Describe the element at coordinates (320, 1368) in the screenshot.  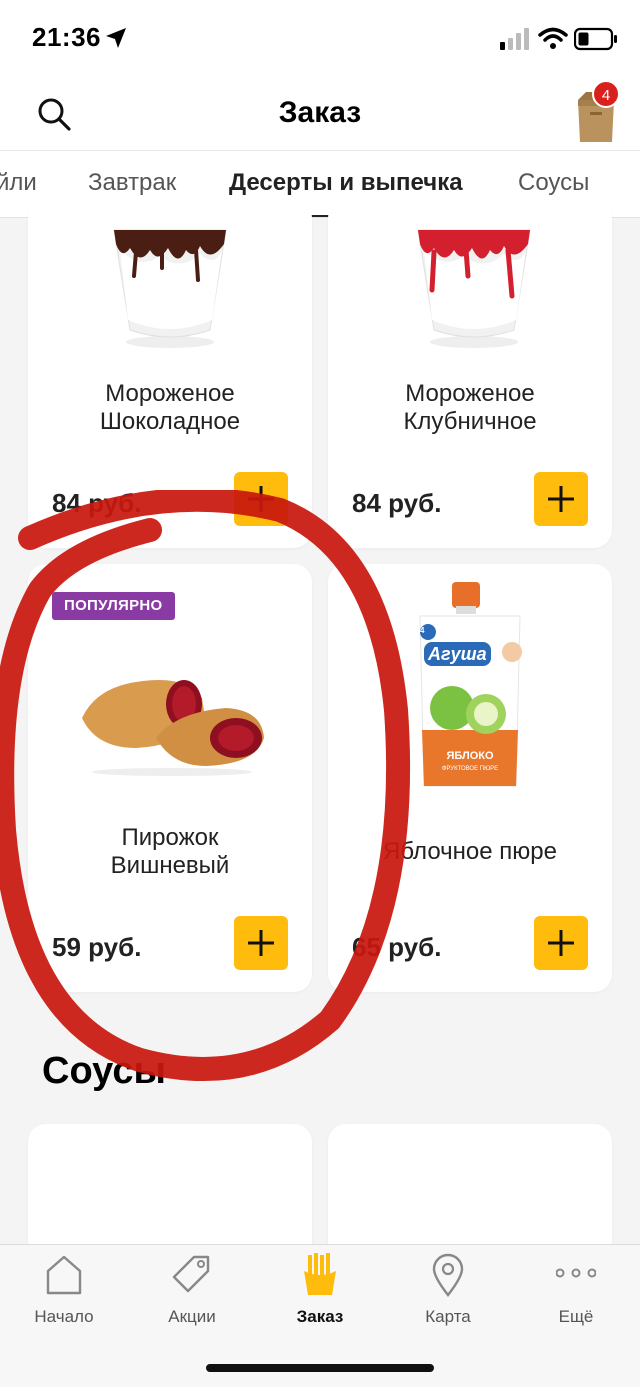
I see `home-indicator` at that location.